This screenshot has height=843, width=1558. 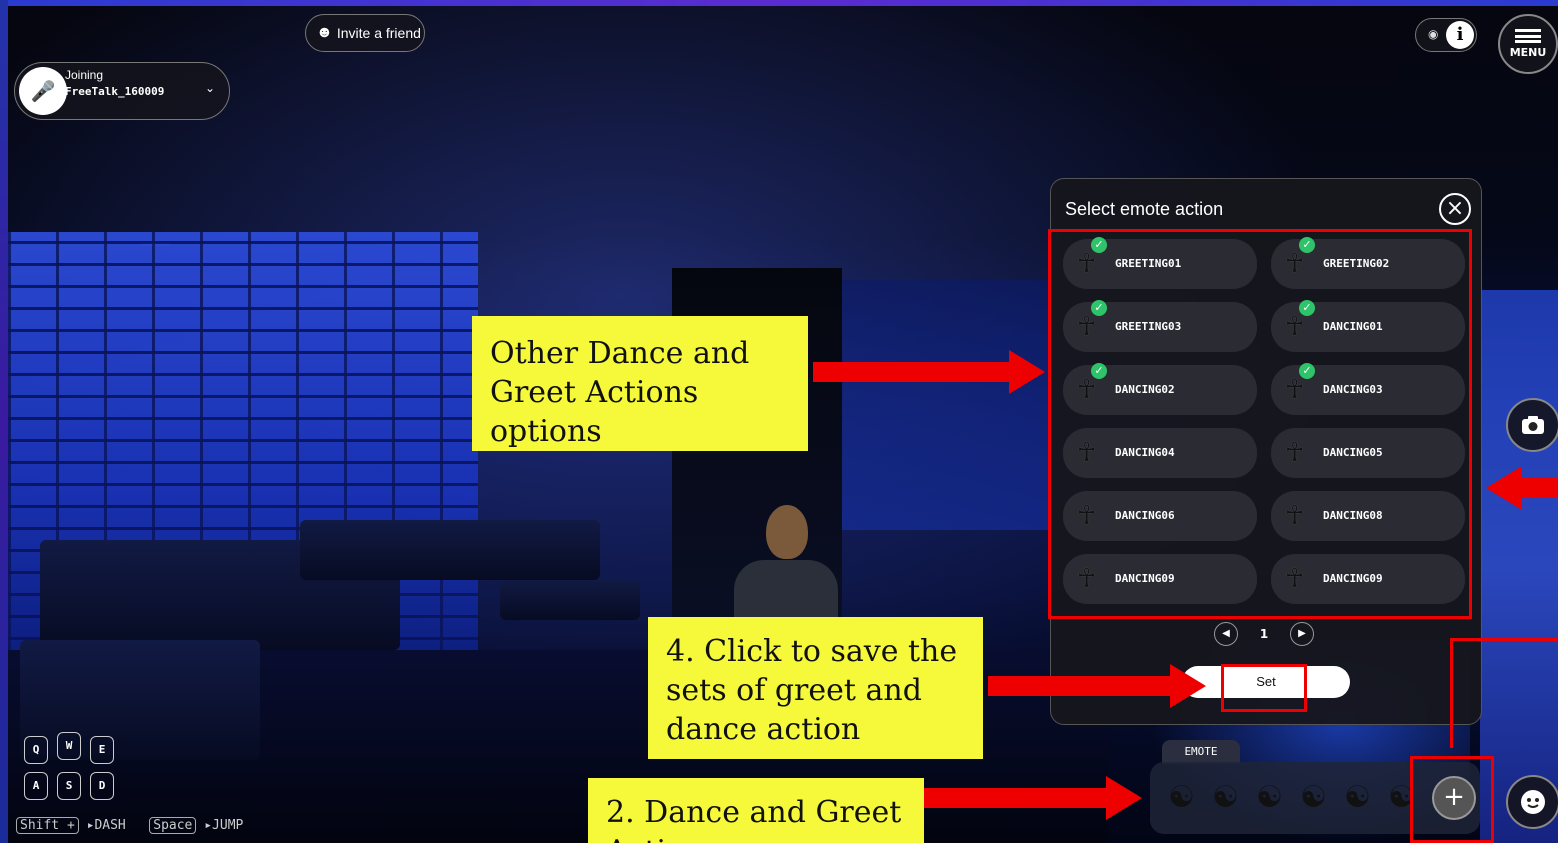 I want to click on key-w: W, so click(x=69, y=746).